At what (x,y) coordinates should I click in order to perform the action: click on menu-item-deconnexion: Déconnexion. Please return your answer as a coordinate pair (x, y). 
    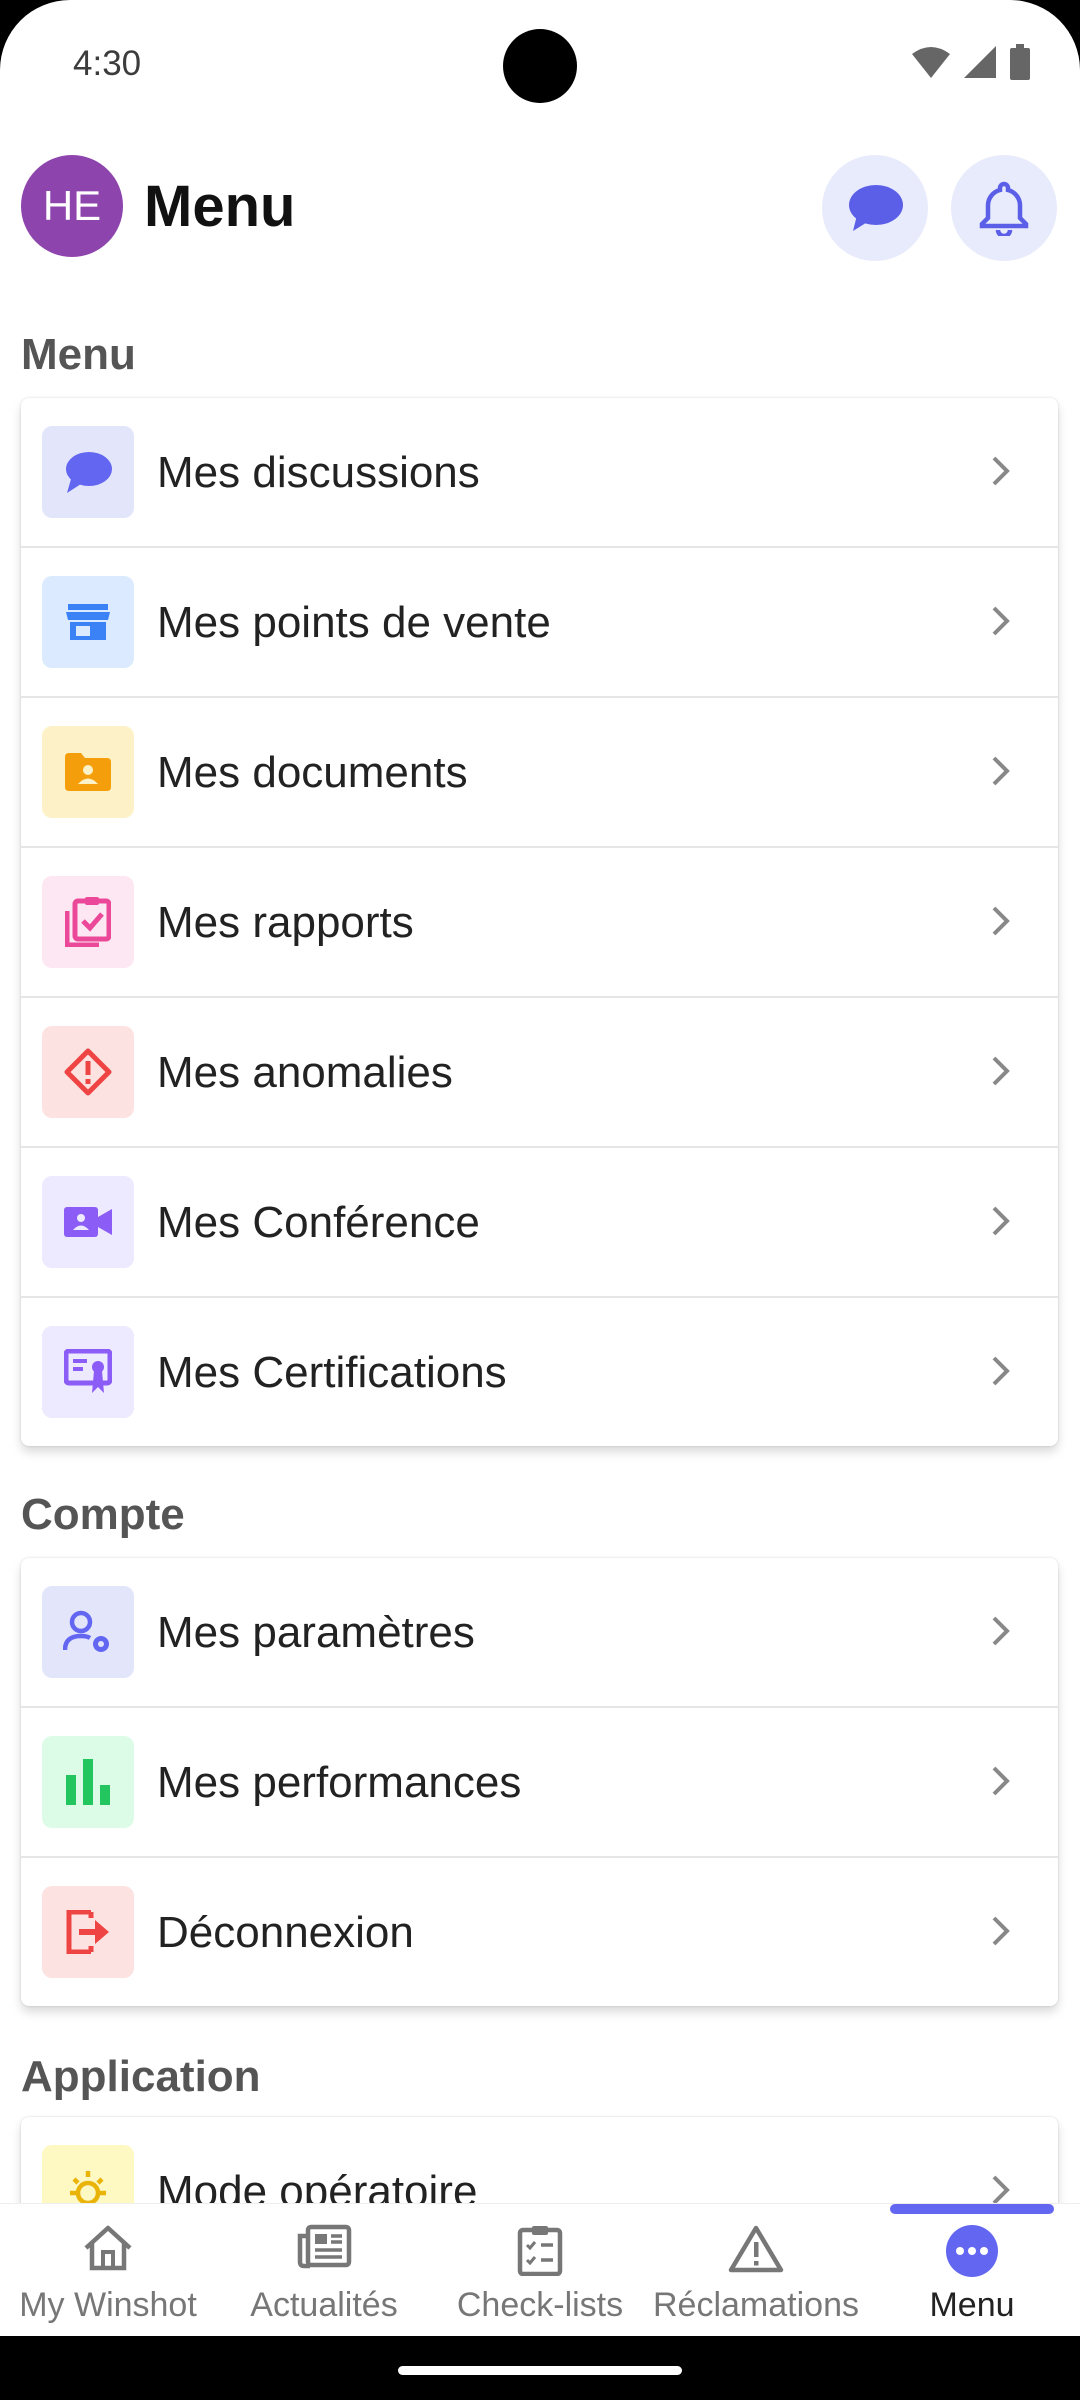
    Looking at the image, I should click on (539, 1932).